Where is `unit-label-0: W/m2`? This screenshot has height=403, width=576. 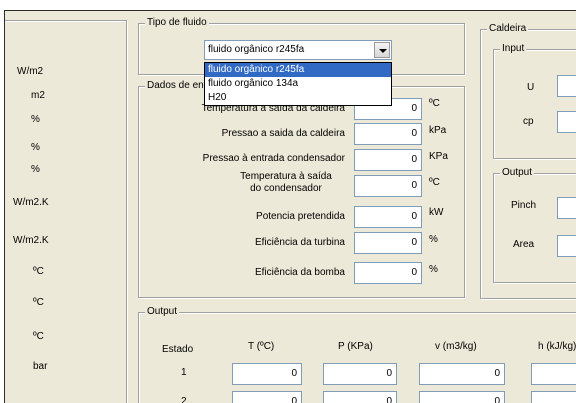
unit-label-0: W/m2 is located at coordinates (30, 71).